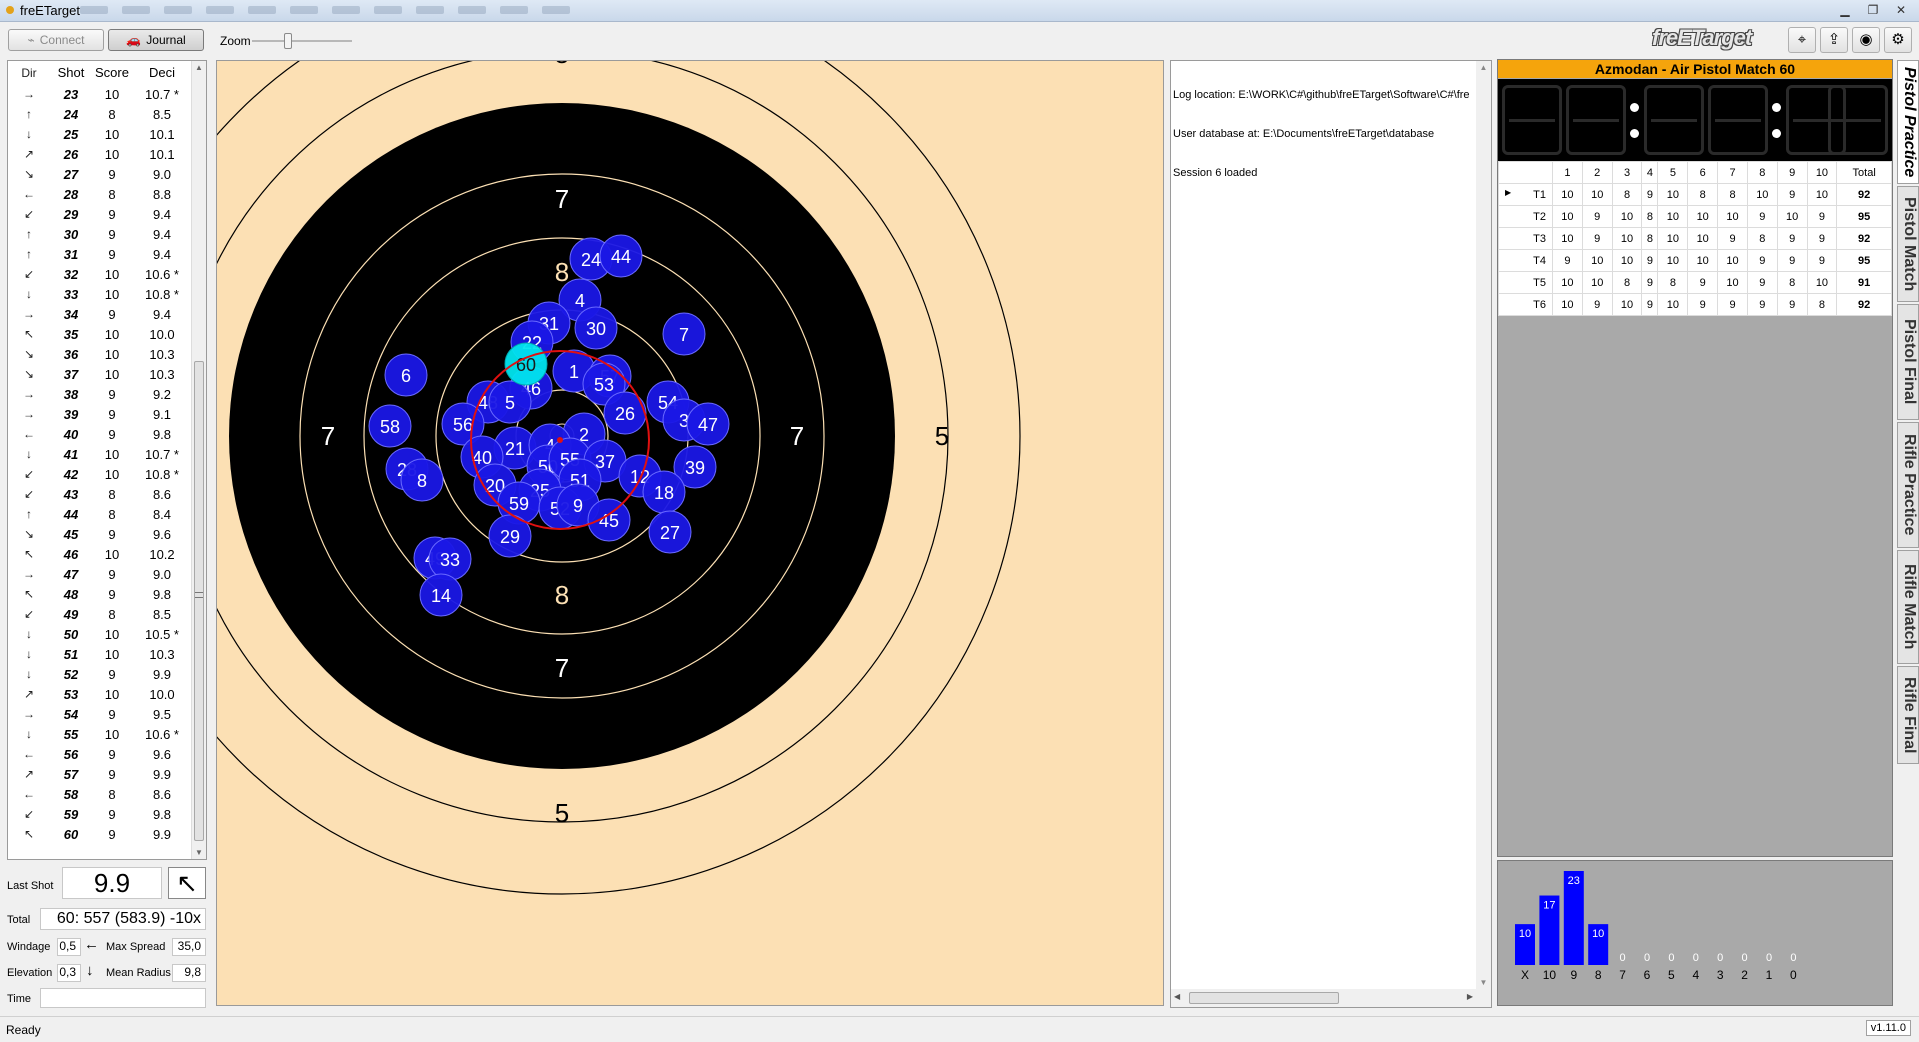 This screenshot has width=1919, height=1042. I want to click on shot-row: ↗ 57 9 9.9, so click(100, 774).